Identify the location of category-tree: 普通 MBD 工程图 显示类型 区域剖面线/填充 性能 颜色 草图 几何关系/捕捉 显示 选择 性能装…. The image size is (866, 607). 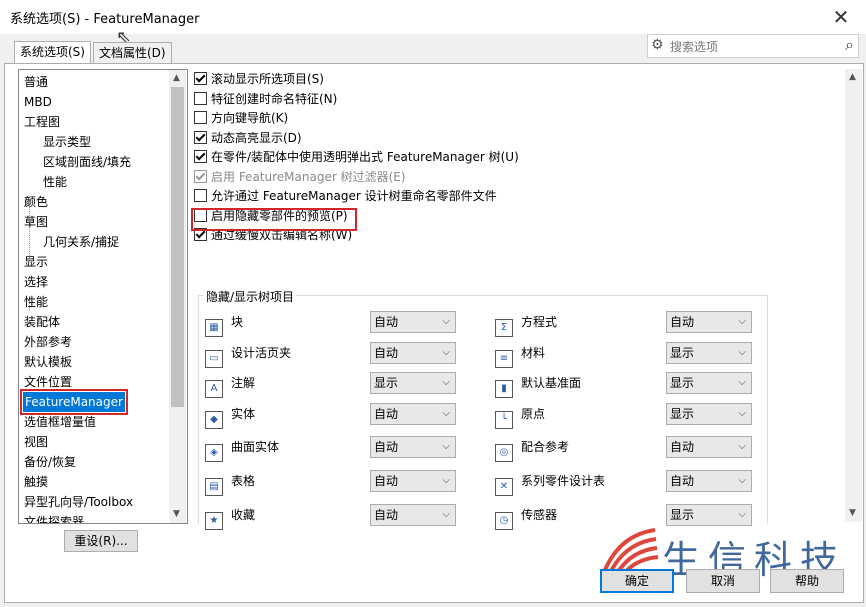
(103, 296).